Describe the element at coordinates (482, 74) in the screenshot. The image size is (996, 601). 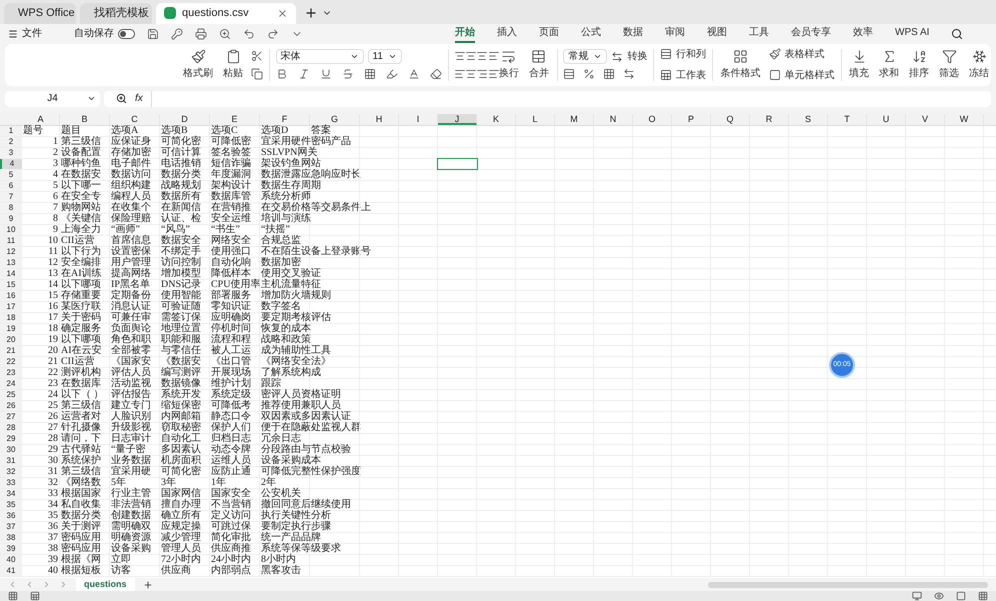
I see `align-right-icon` at that location.